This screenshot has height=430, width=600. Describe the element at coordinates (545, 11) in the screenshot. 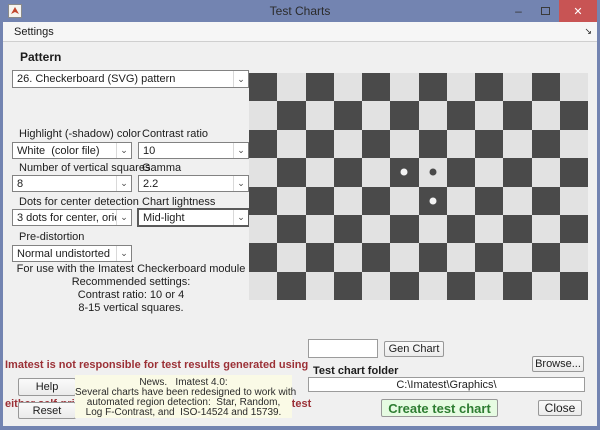

I see `maximize-button` at that location.